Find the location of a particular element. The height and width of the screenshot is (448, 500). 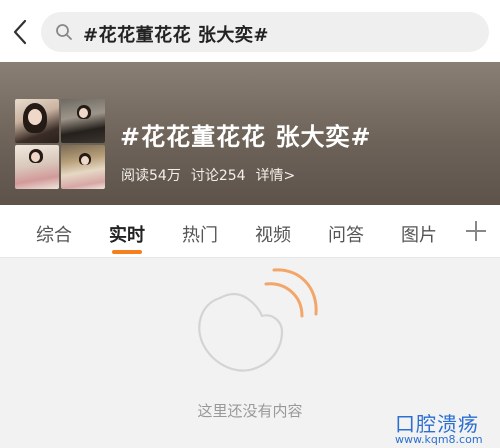

read-count: 阅读54万 is located at coordinates (151, 176).